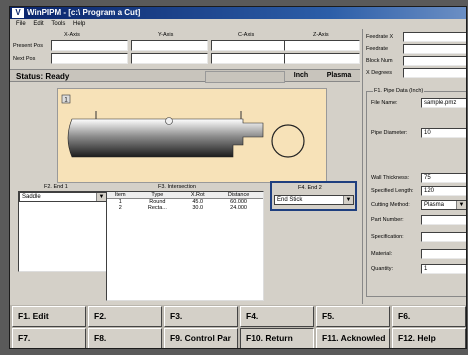 Image resolution: width=468 pixels, height=355 pixels. I want to click on file-name-label: File Name:, so click(384, 103).